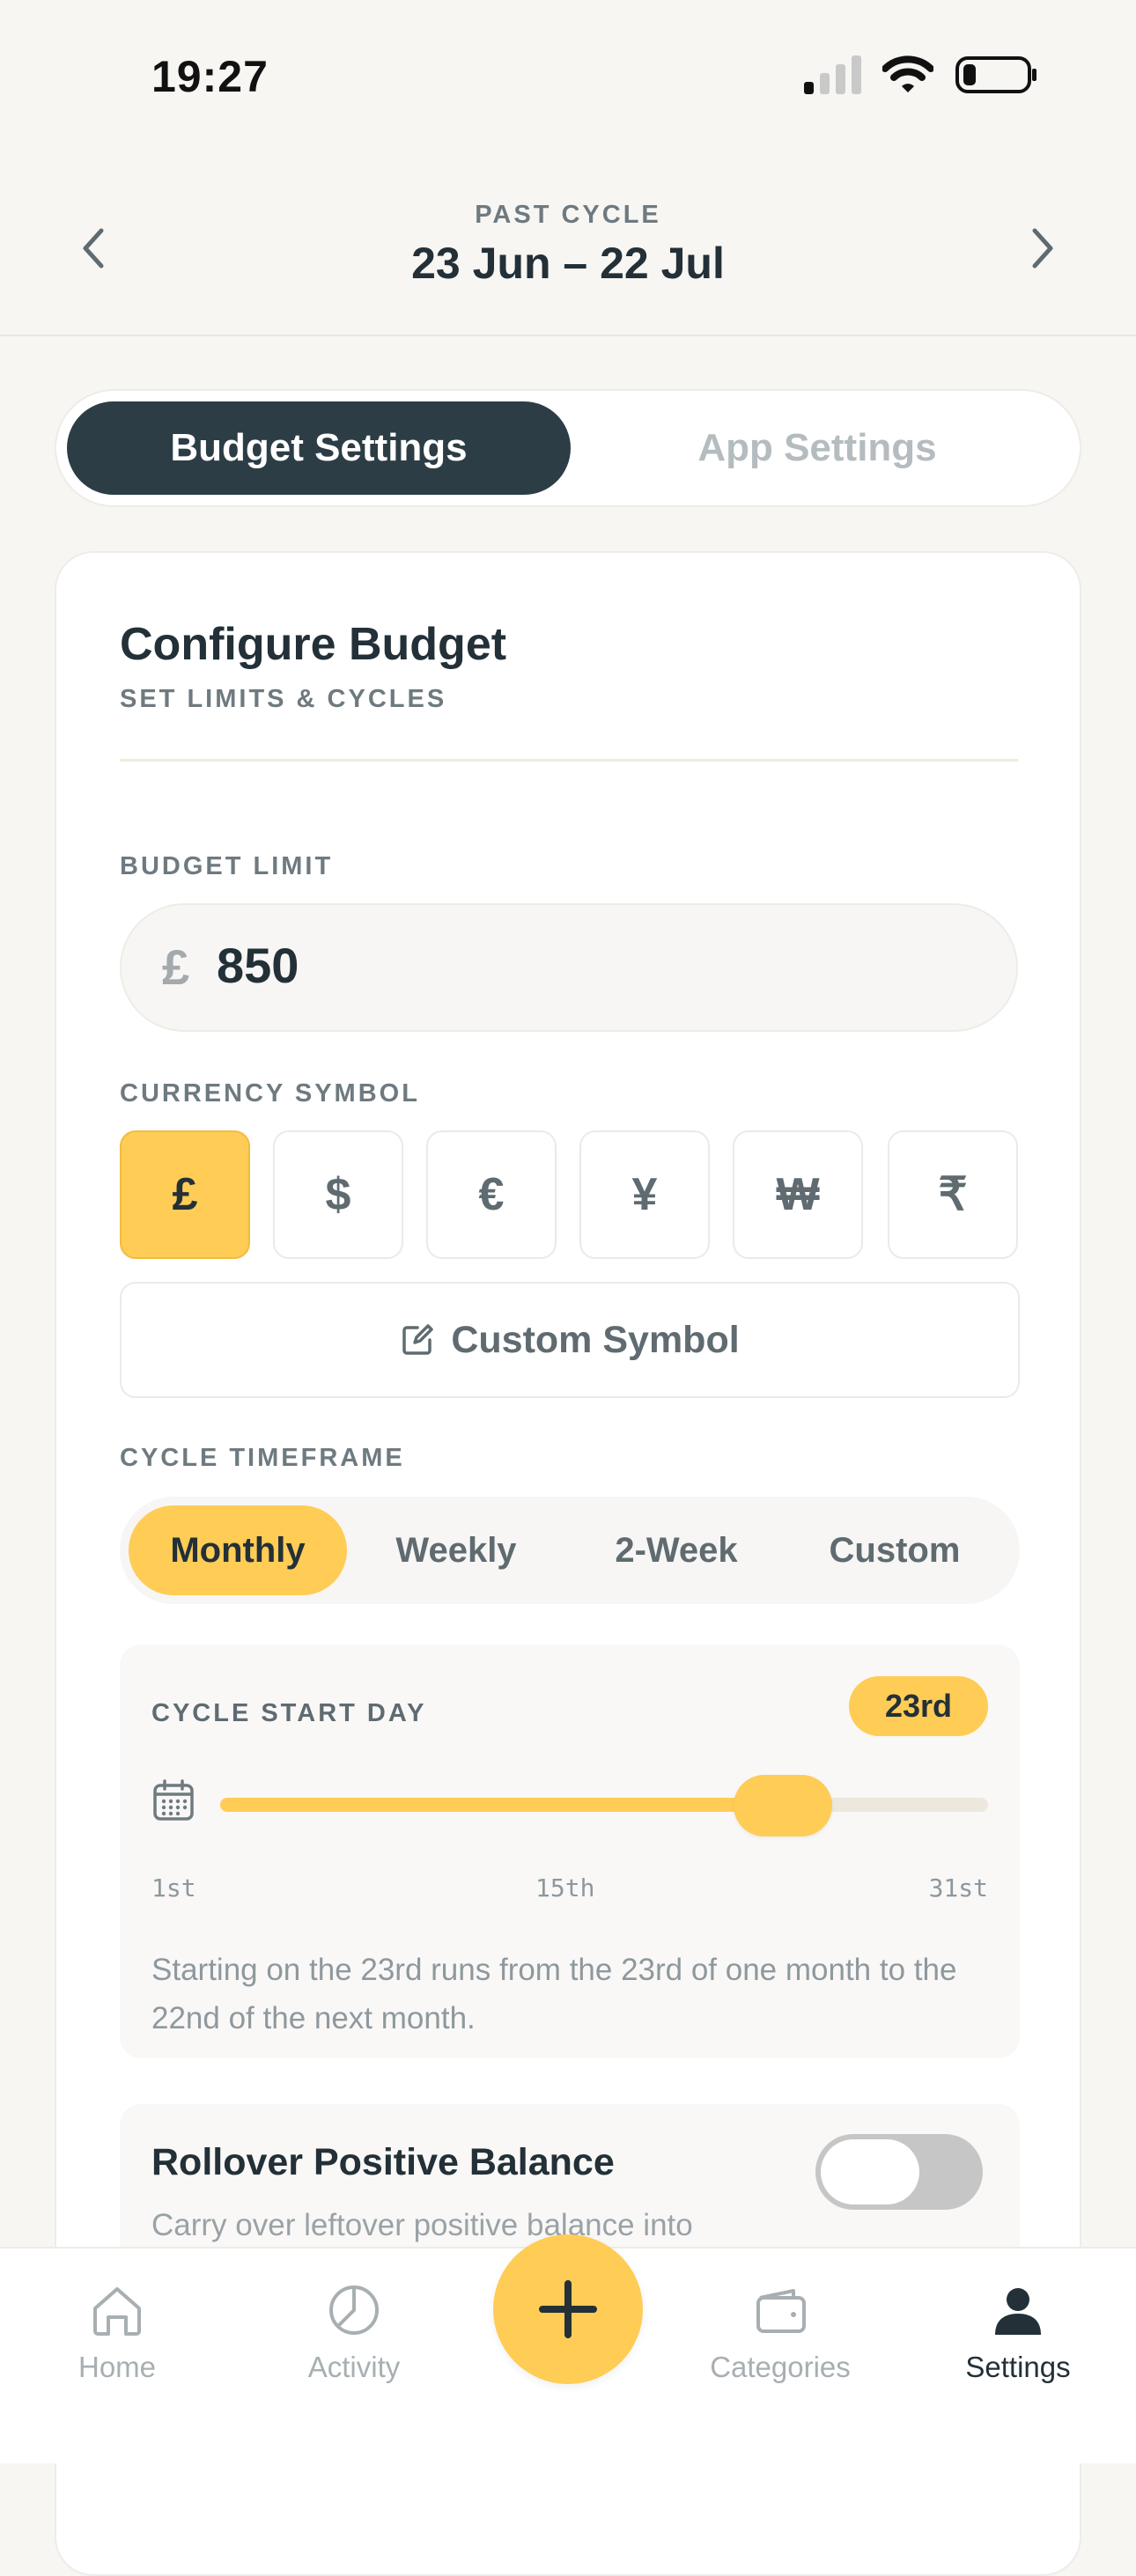 The image size is (1136, 2576). What do you see at coordinates (1018, 2367) in the screenshot?
I see `nav-settings-label: Settings` at bounding box center [1018, 2367].